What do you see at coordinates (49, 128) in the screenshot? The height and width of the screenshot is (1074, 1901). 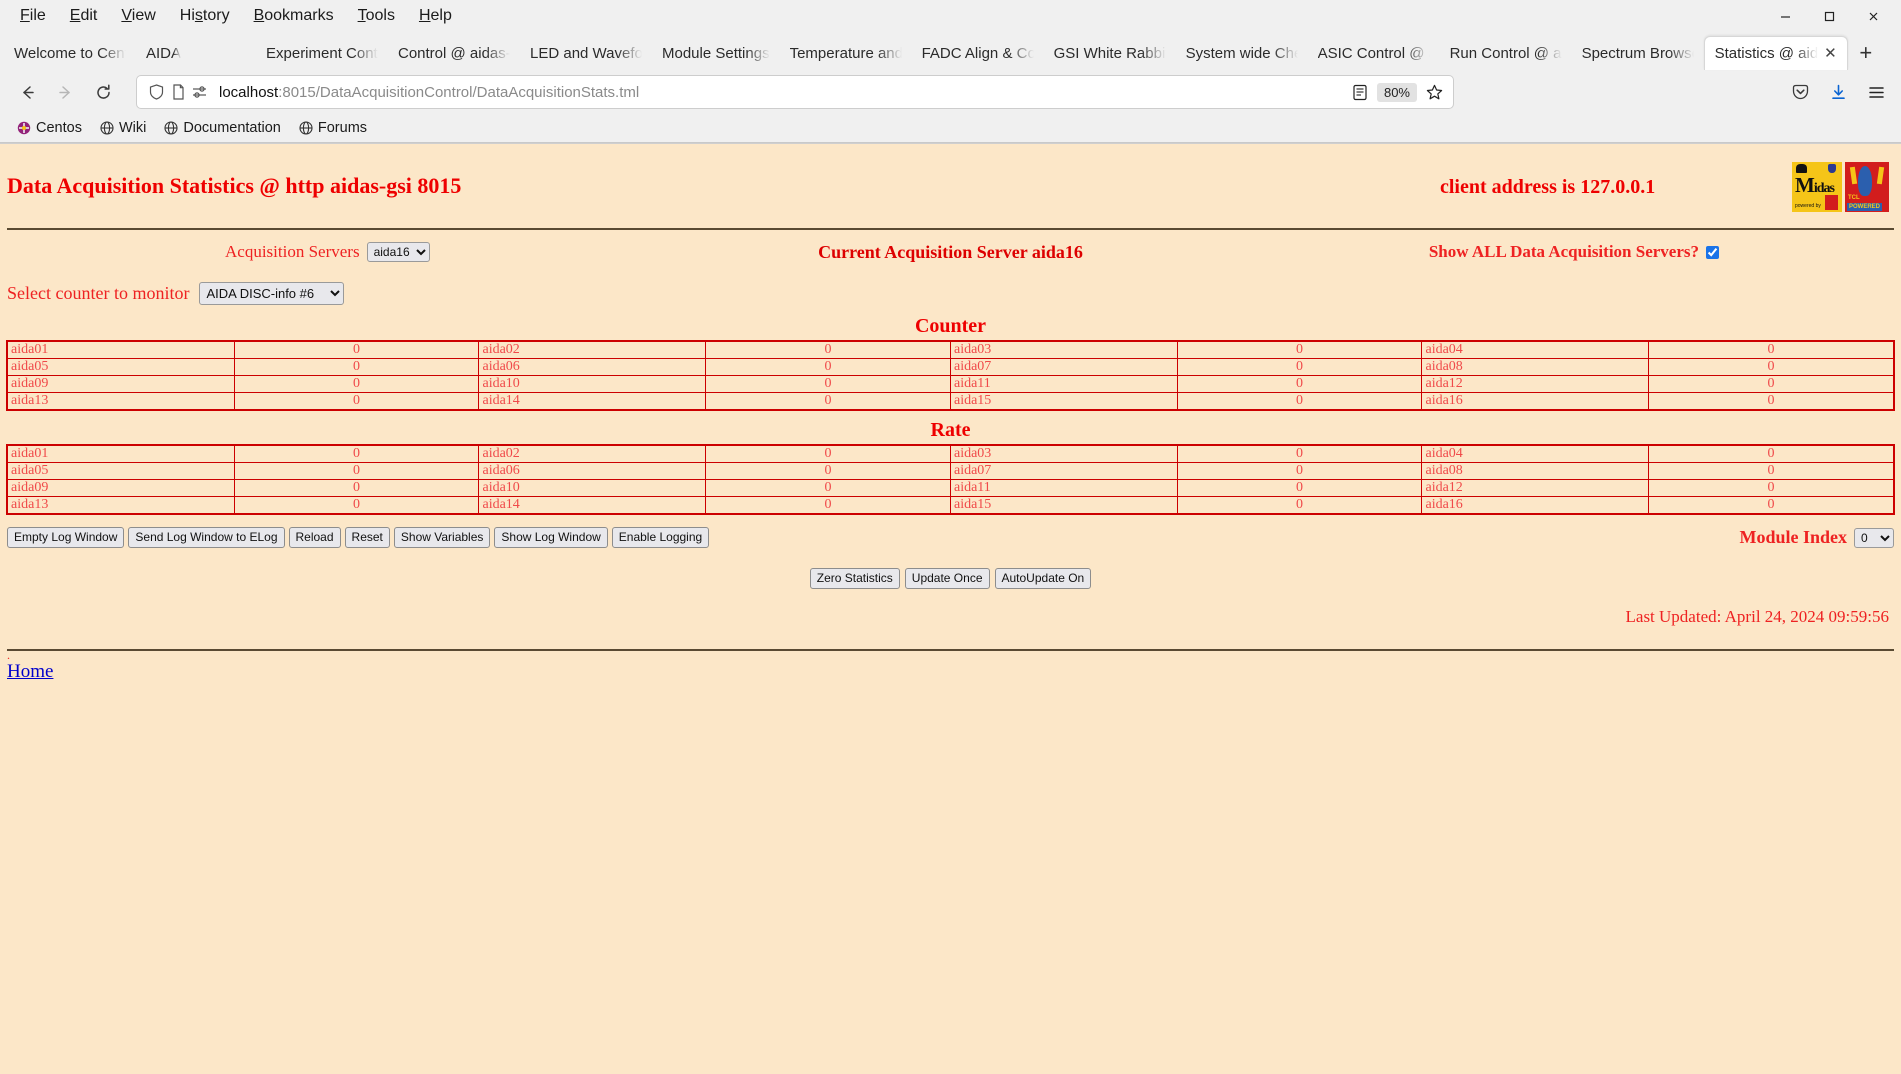 I see `bookmark-centos: Centos` at bounding box center [49, 128].